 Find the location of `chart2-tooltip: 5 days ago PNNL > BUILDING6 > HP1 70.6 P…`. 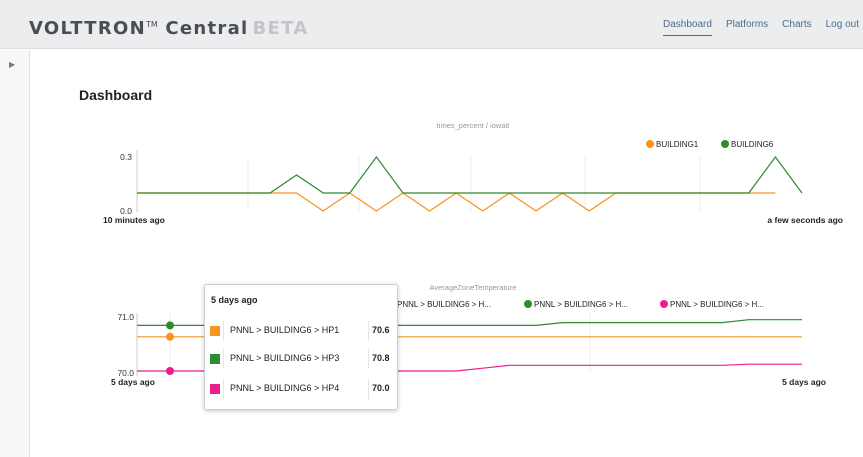

chart2-tooltip: 5 days ago PNNL > BUILDING6 > HP1 70.6 P… is located at coordinates (301, 347).